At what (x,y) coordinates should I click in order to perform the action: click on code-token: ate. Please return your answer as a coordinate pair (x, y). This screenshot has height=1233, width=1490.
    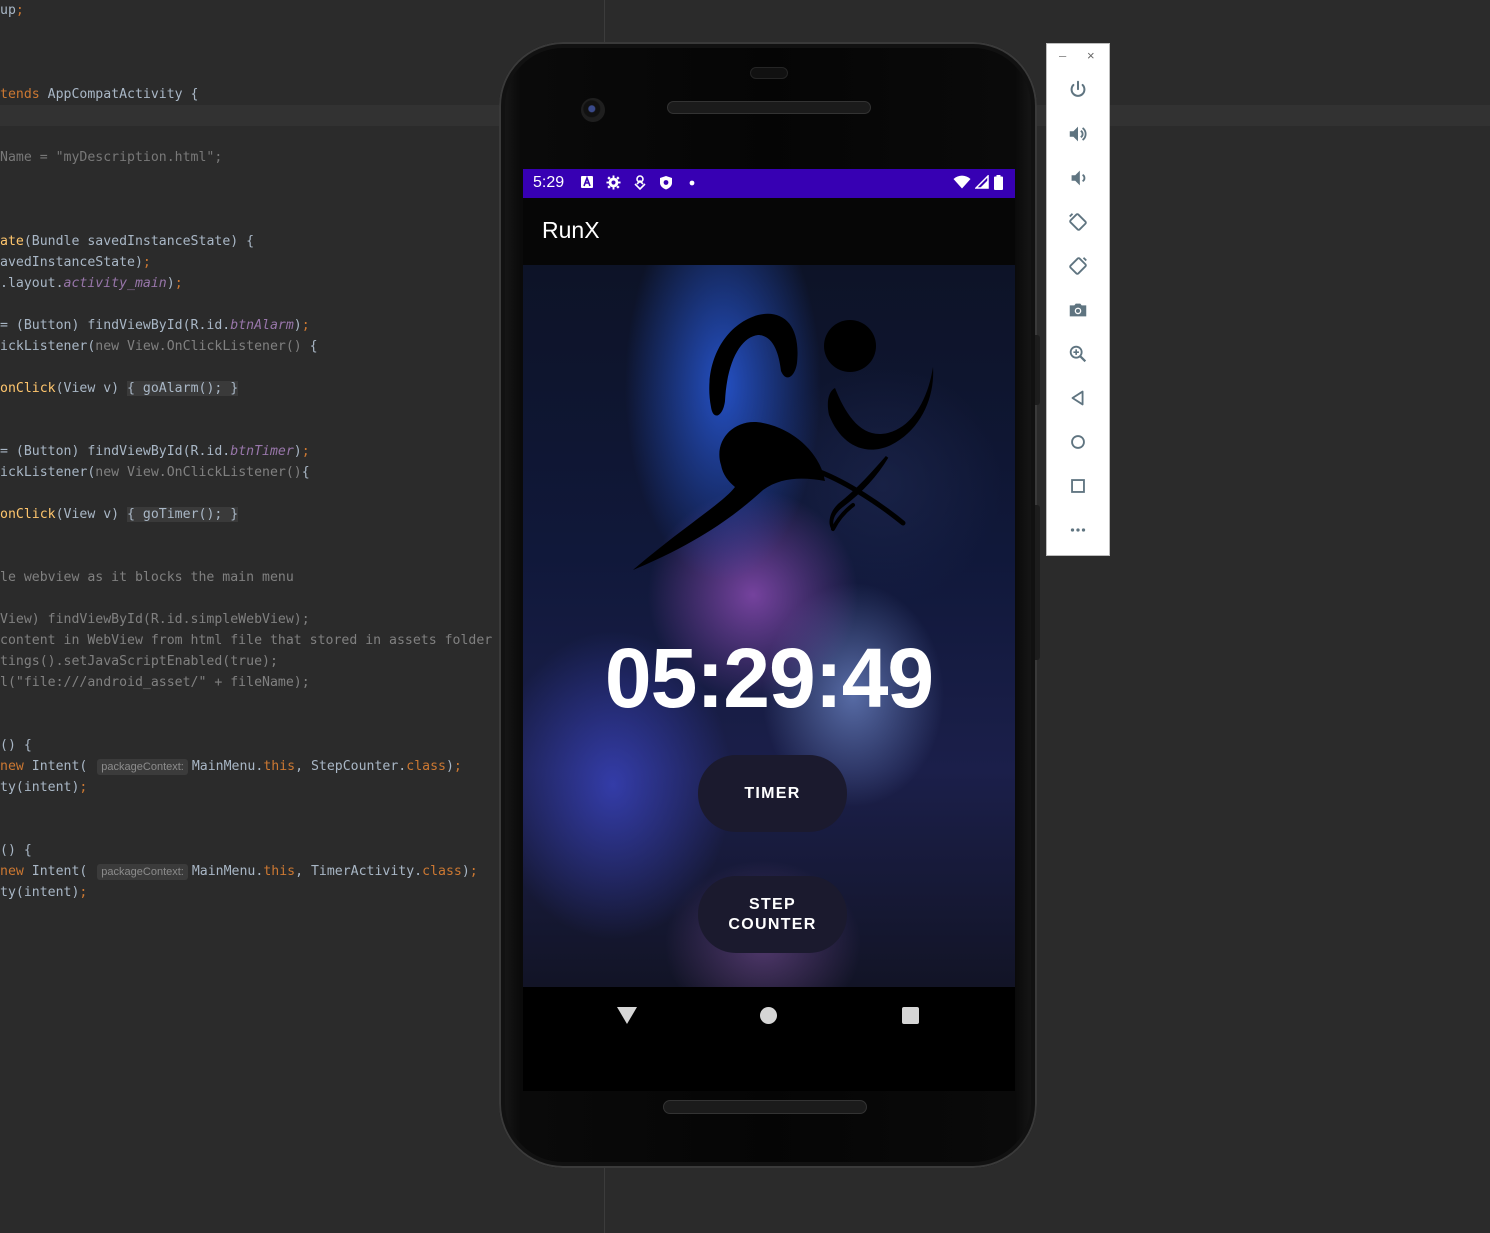
    Looking at the image, I should click on (12, 241).